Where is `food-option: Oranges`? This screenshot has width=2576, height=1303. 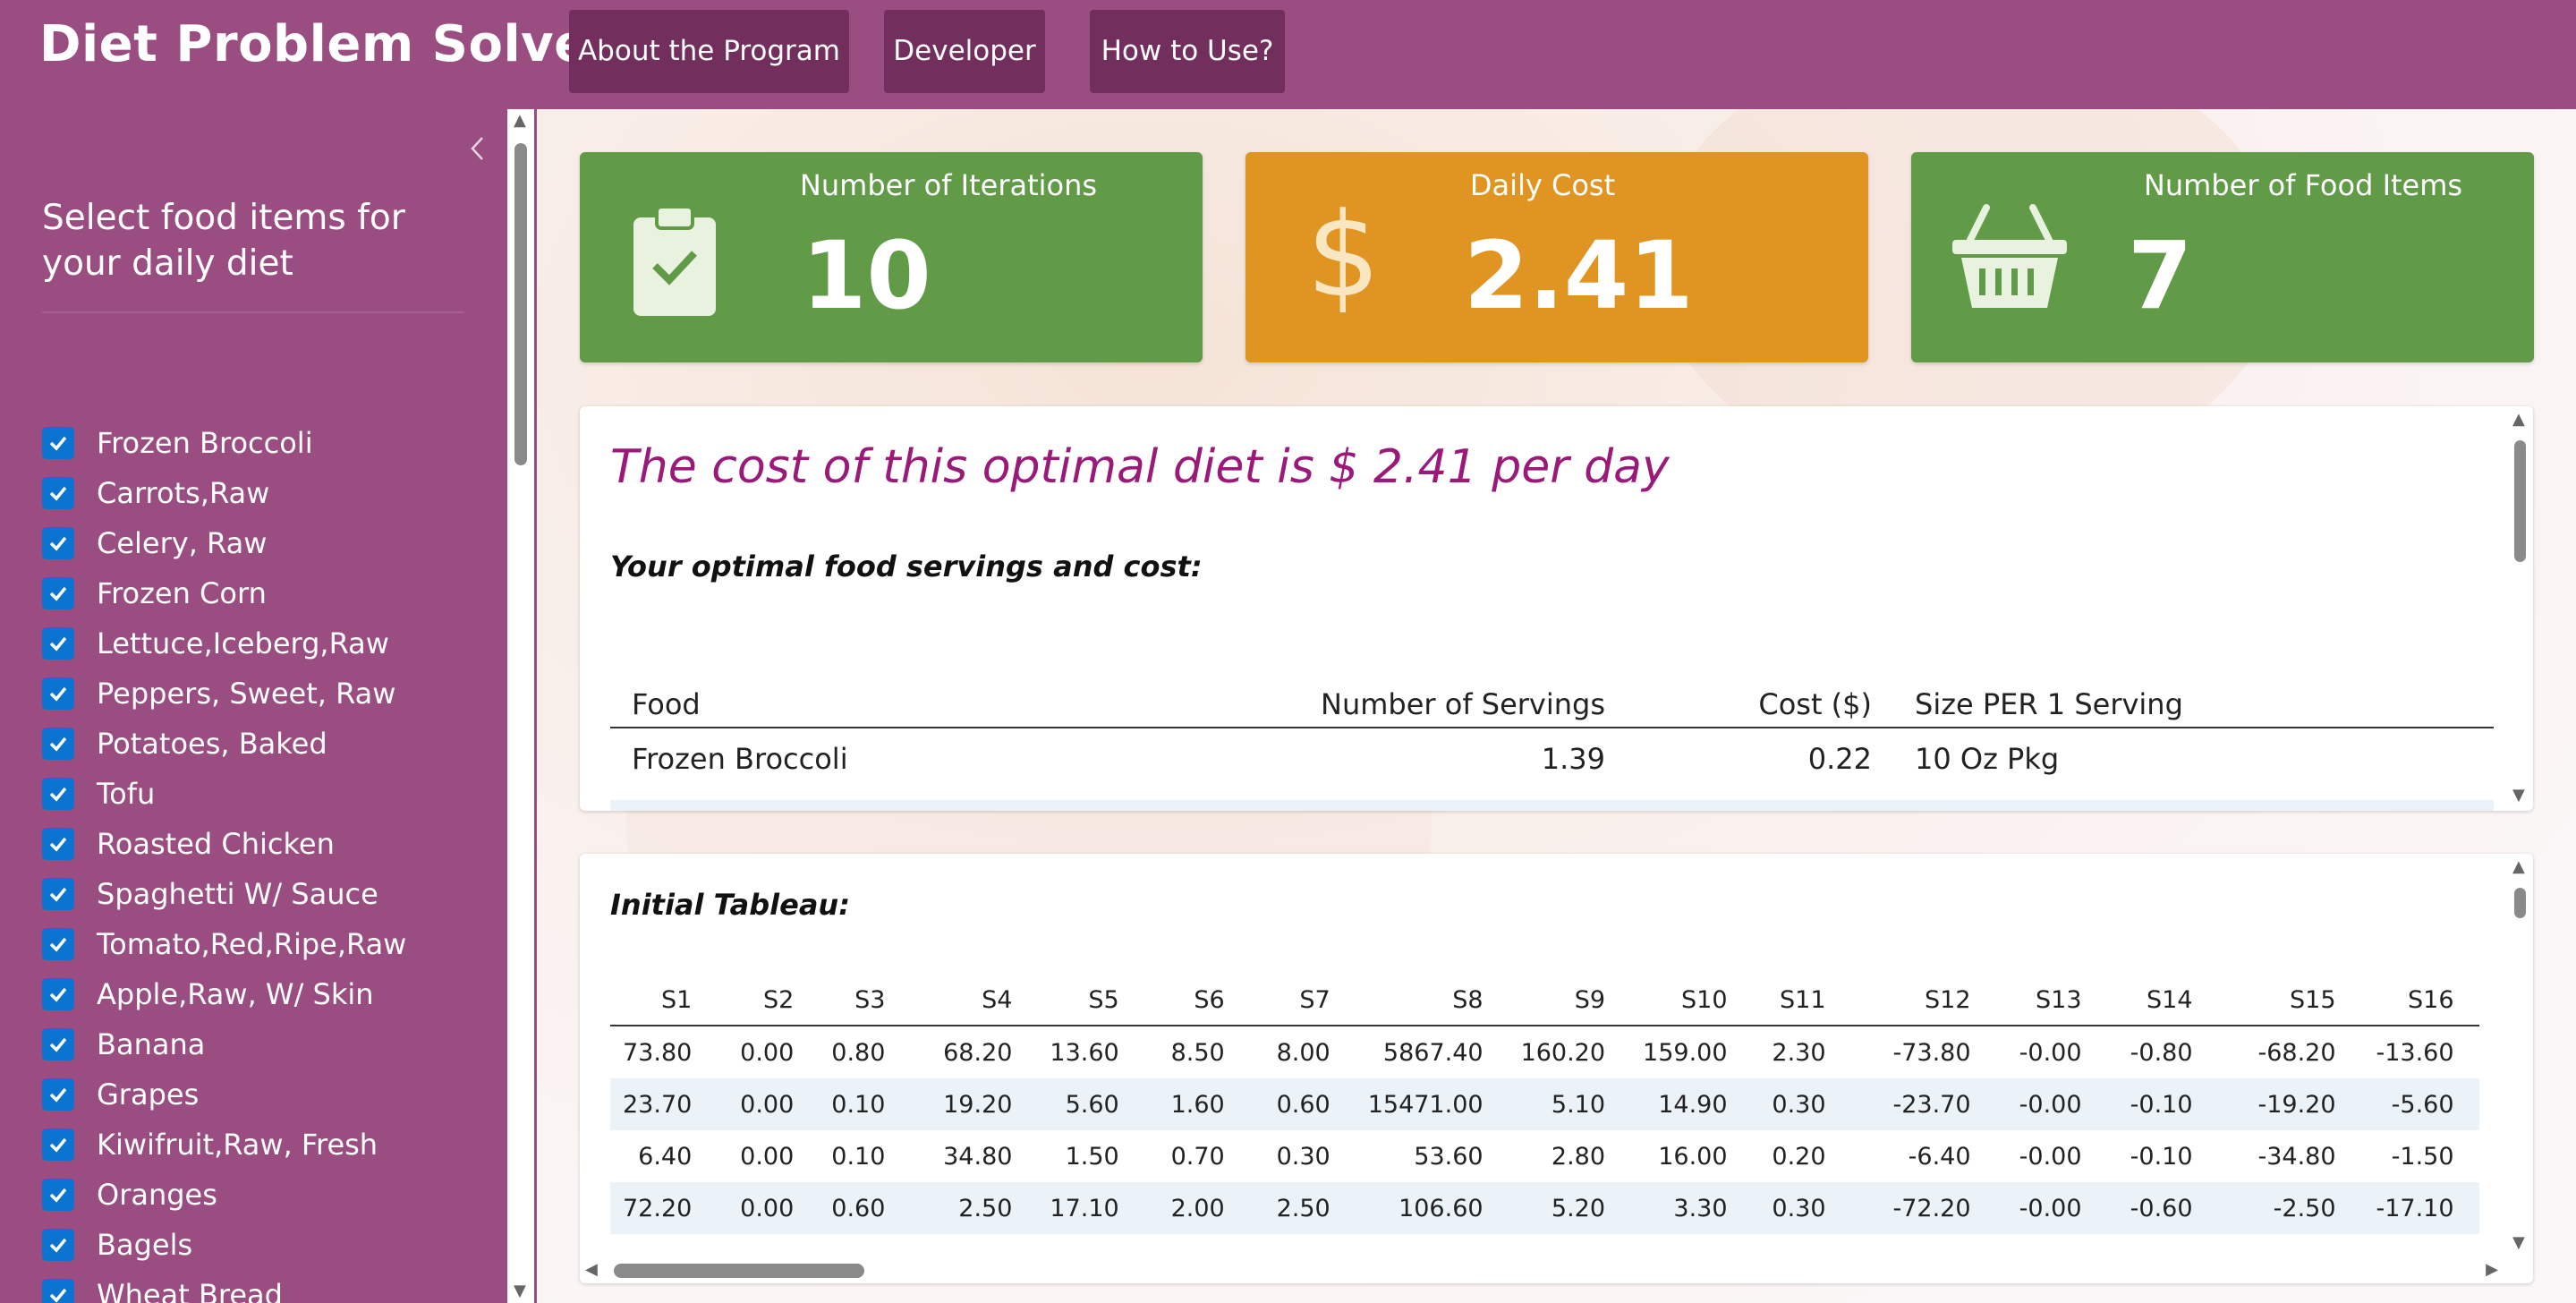
food-option: Oranges is located at coordinates (224, 1195).